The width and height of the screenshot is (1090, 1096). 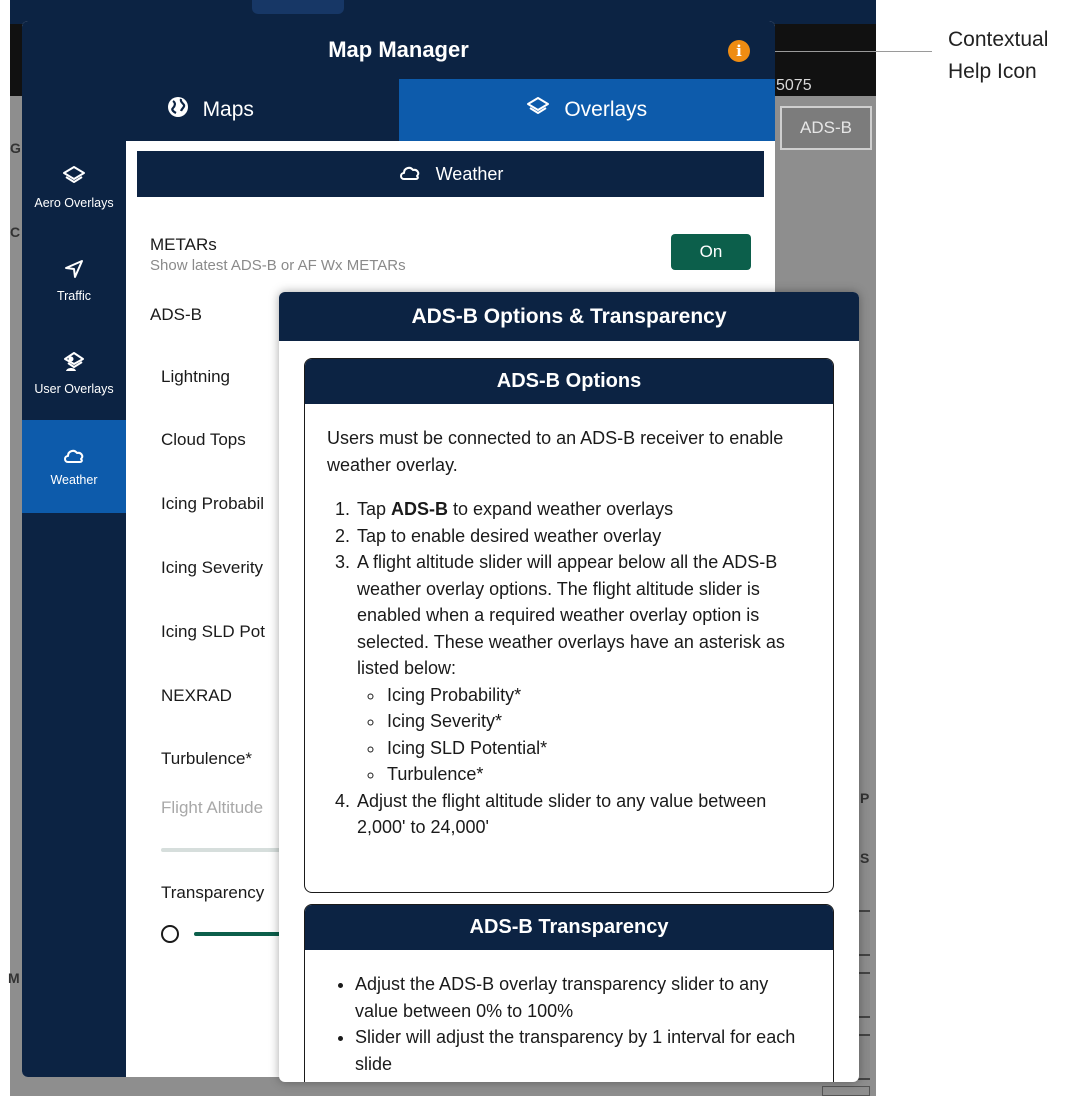 I want to click on transparency-label: Transparency, so click(x=213, y=892).